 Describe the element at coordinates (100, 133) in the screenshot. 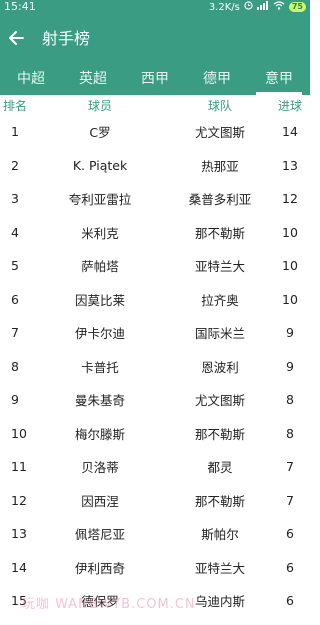

I see `player-cell: C罗` at that location.